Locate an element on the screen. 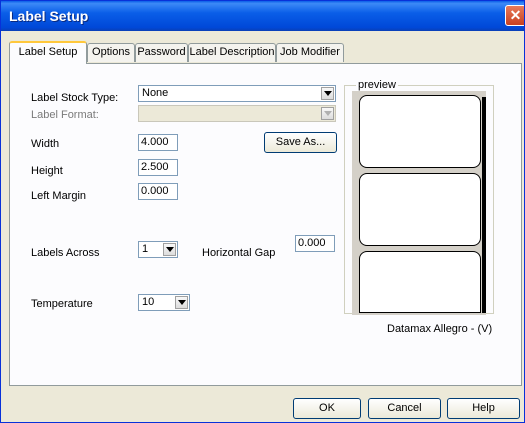  horizontal-gap-field: 0.000 is located at coordinates (315, 243).